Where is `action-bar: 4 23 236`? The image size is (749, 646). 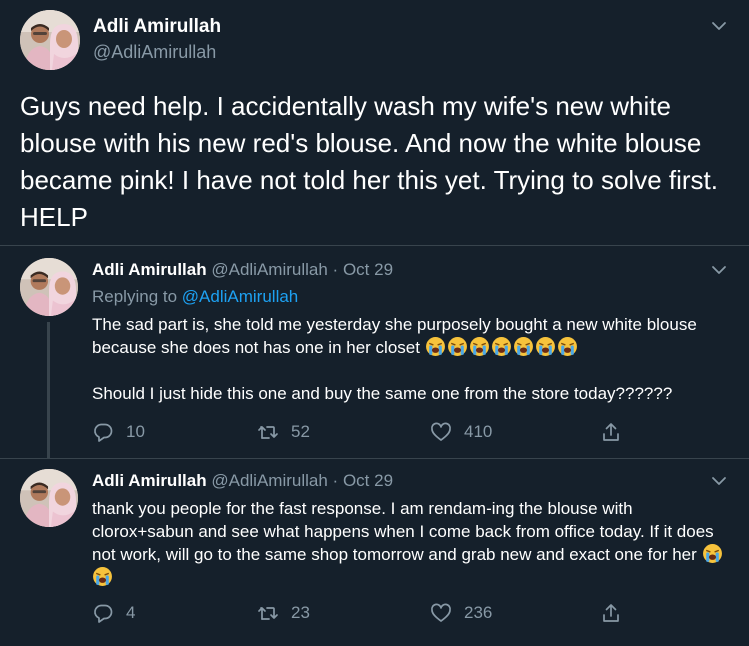 action-bar: 4 23 236 is located at coordinates (412, 613).